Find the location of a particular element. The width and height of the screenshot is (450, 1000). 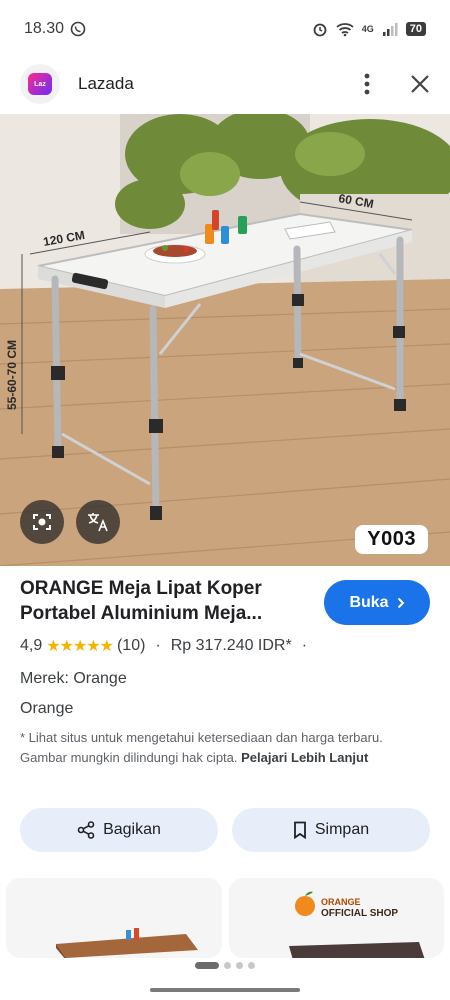

shop-name-line1: ORANGE is located at coordinates (341, 902).